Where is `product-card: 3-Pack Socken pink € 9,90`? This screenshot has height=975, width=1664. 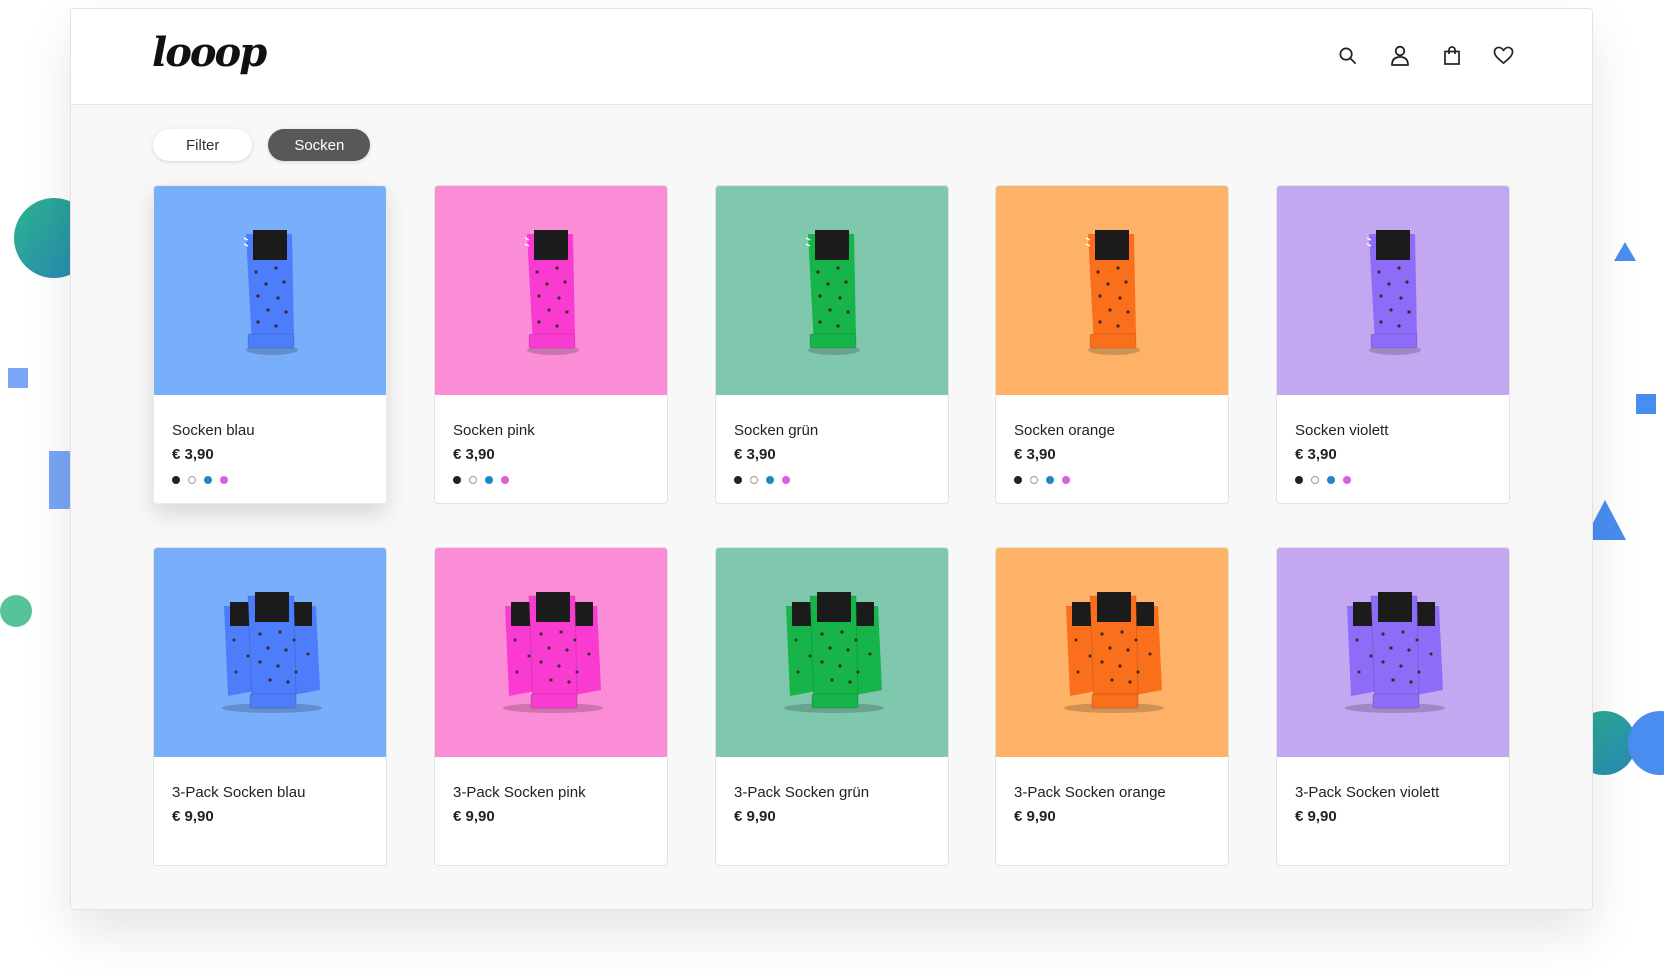 product-card: 3-Pack Socken pink € 9,90 is located at coordinates (551, 706).